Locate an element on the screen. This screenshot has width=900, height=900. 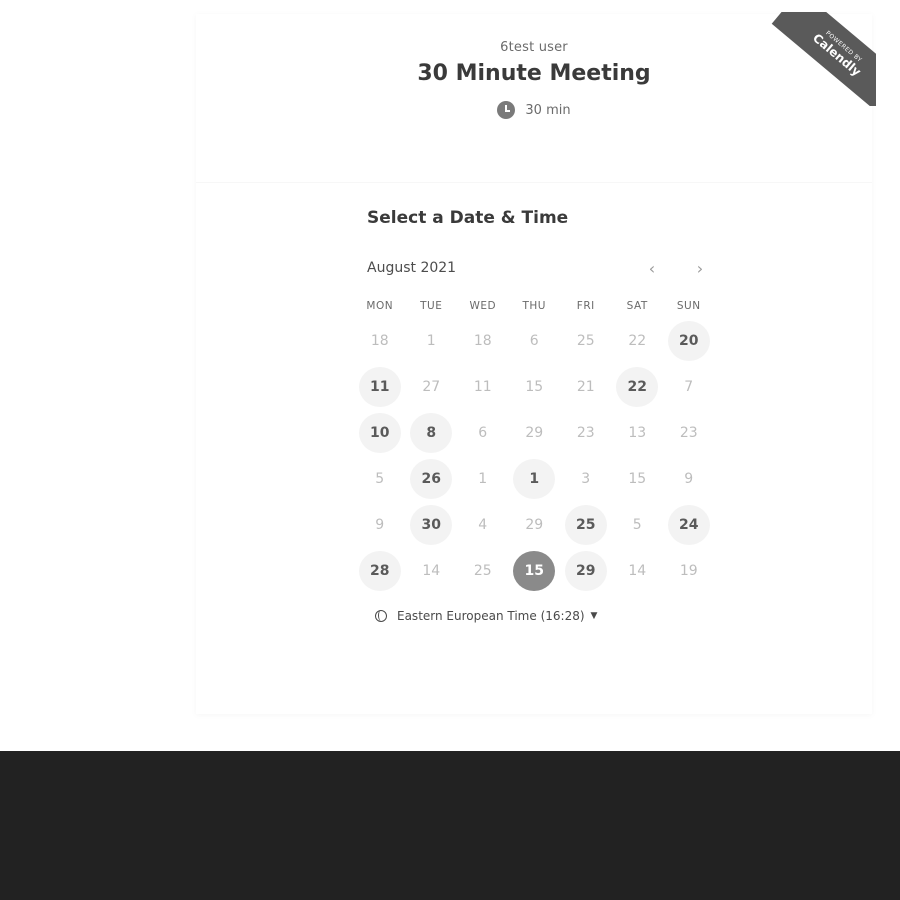
calendar-day-number: 11 is located at coordinates (482, 387).